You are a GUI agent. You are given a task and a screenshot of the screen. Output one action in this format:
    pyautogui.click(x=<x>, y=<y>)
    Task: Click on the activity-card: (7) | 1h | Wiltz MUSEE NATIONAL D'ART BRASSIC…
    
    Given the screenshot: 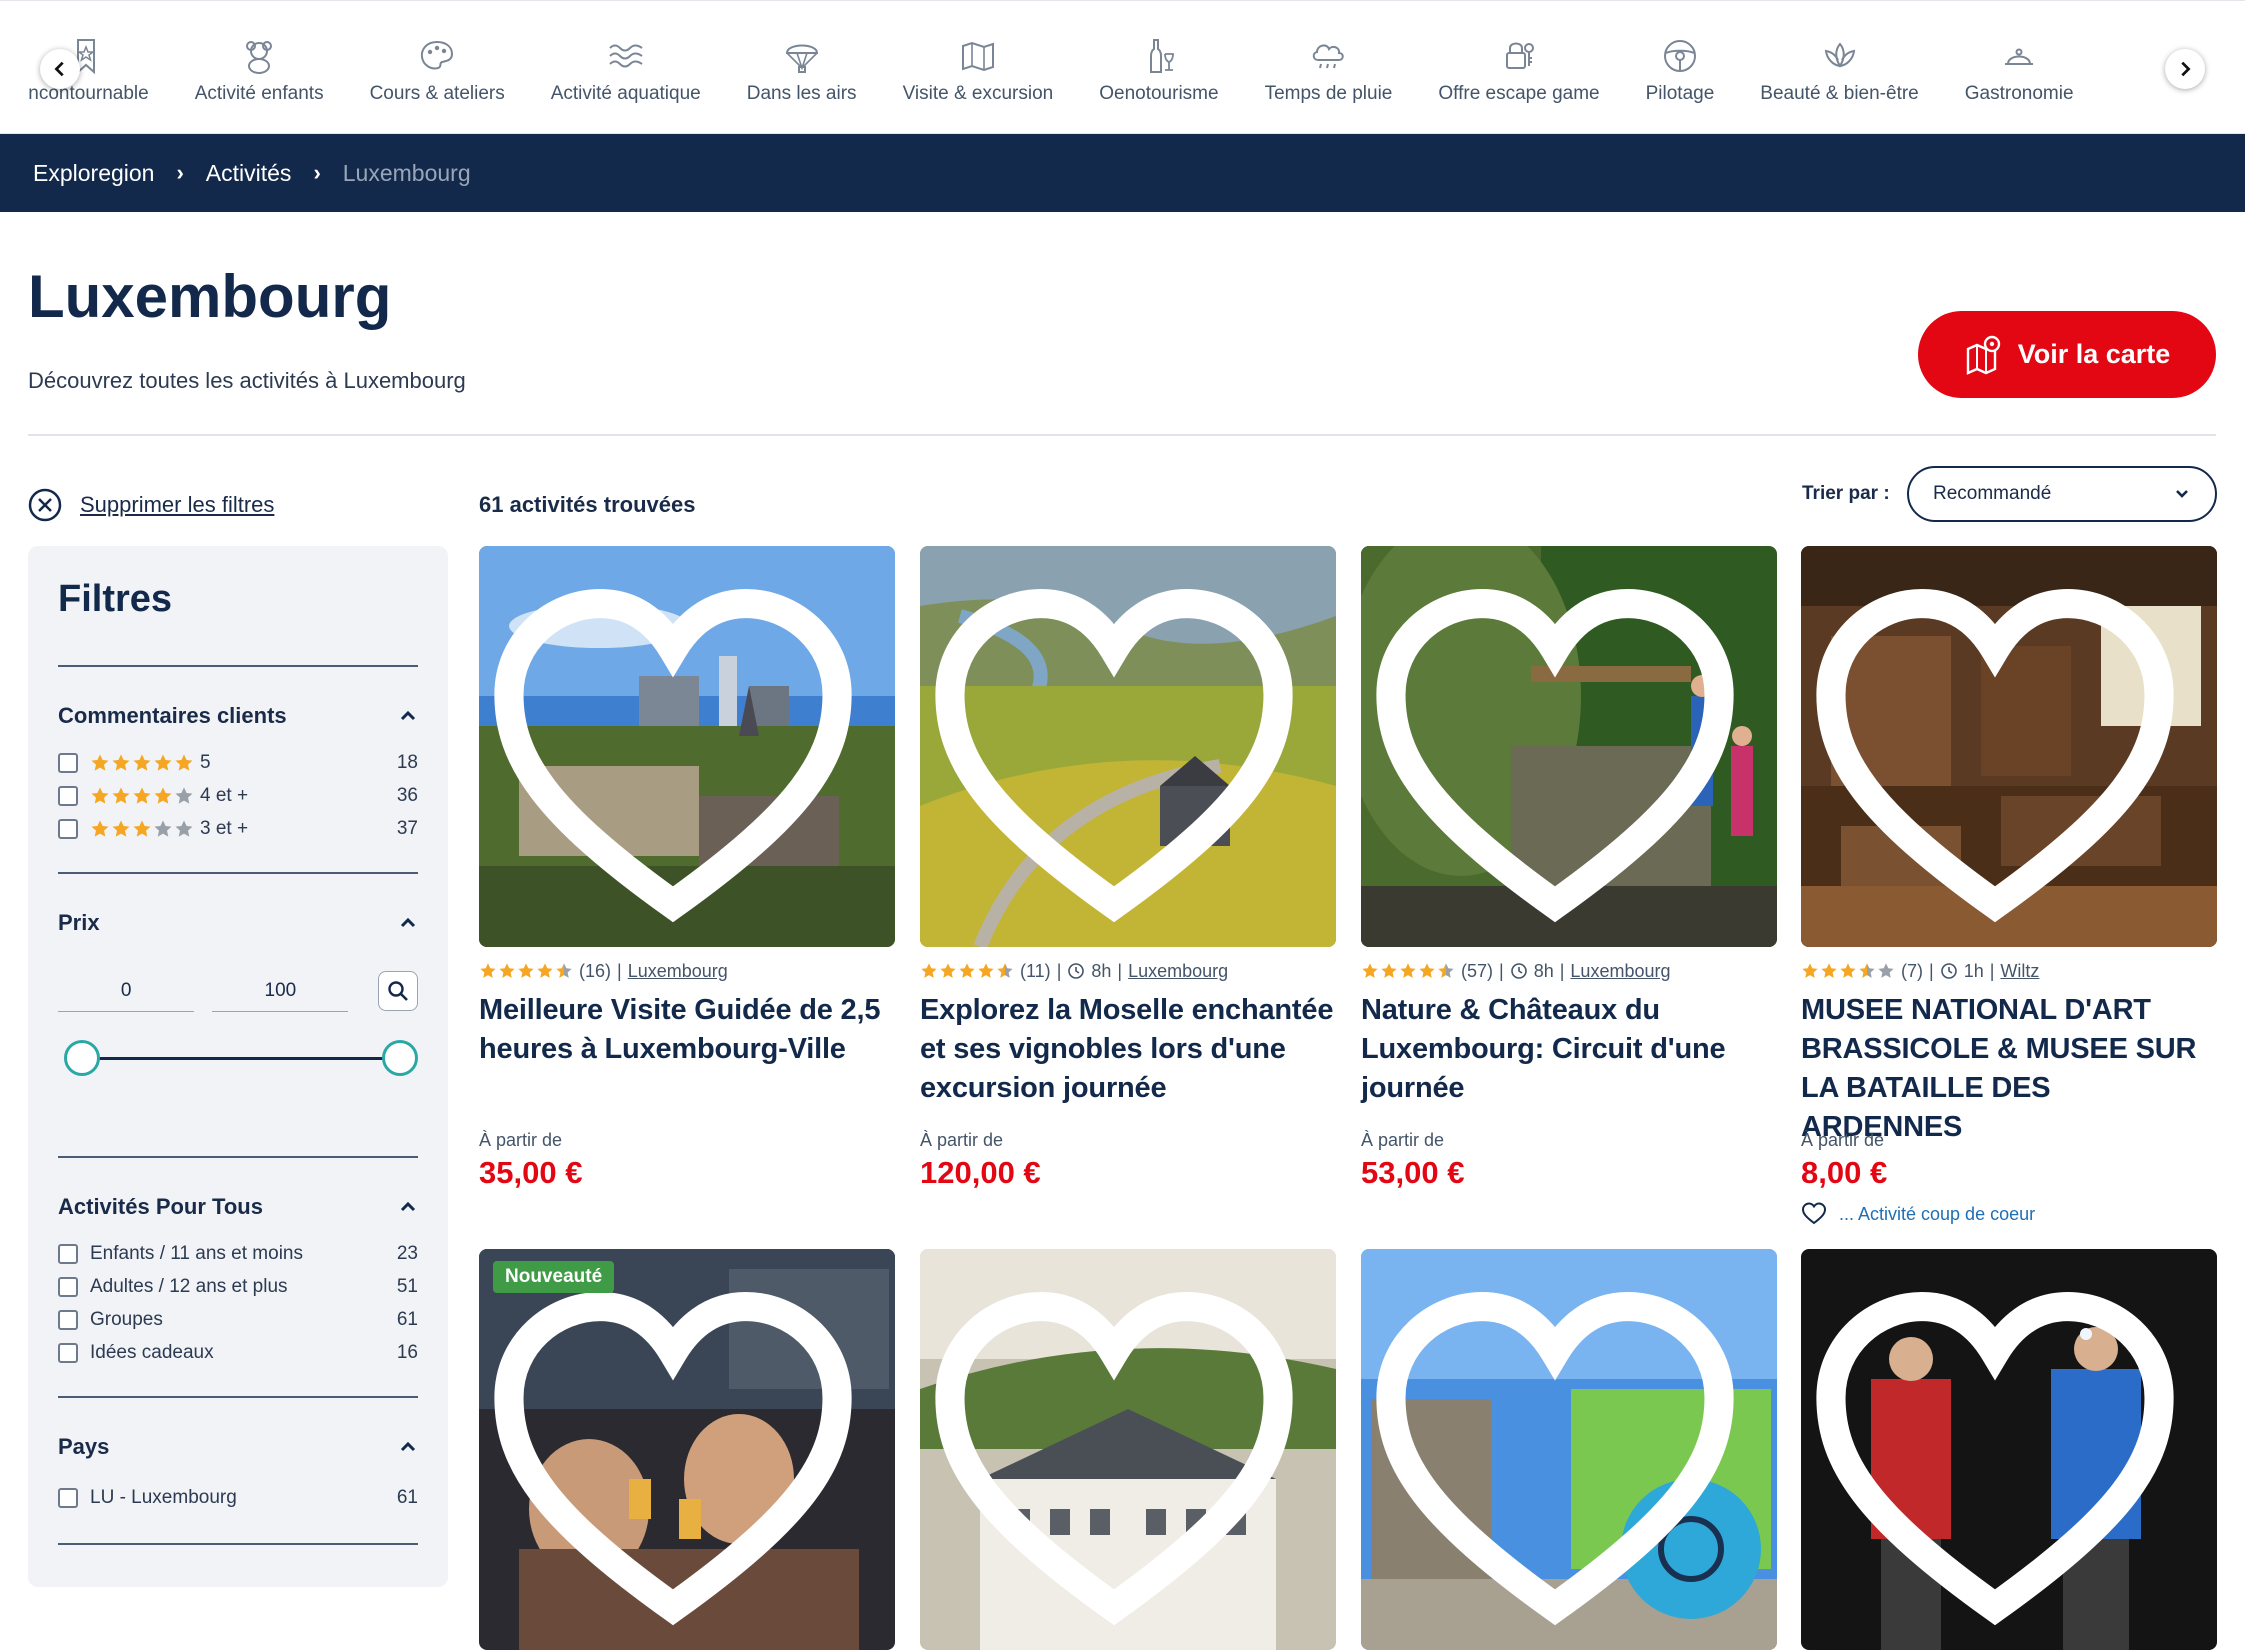 What is the action you would take?
    pyautogui.click(x=2009, y=886)
    